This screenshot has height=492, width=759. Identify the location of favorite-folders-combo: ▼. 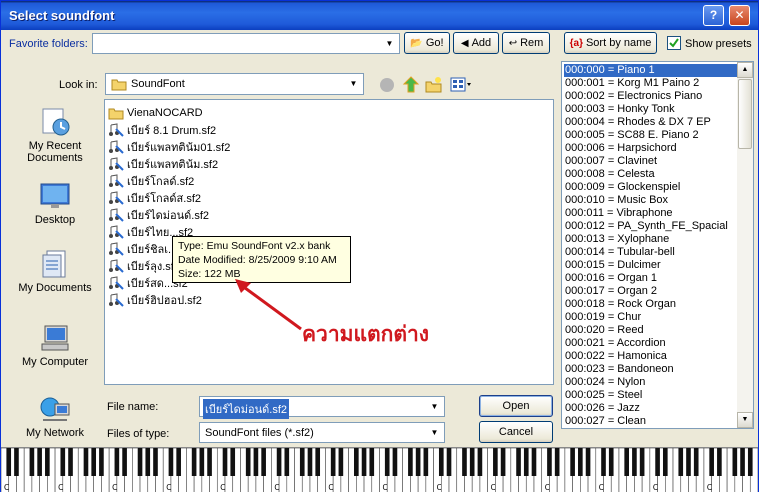
(246, 43).